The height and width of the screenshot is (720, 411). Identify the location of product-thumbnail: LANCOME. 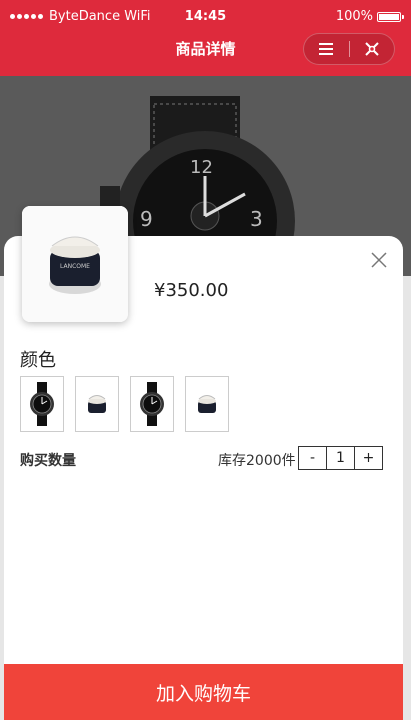
(75, 264).